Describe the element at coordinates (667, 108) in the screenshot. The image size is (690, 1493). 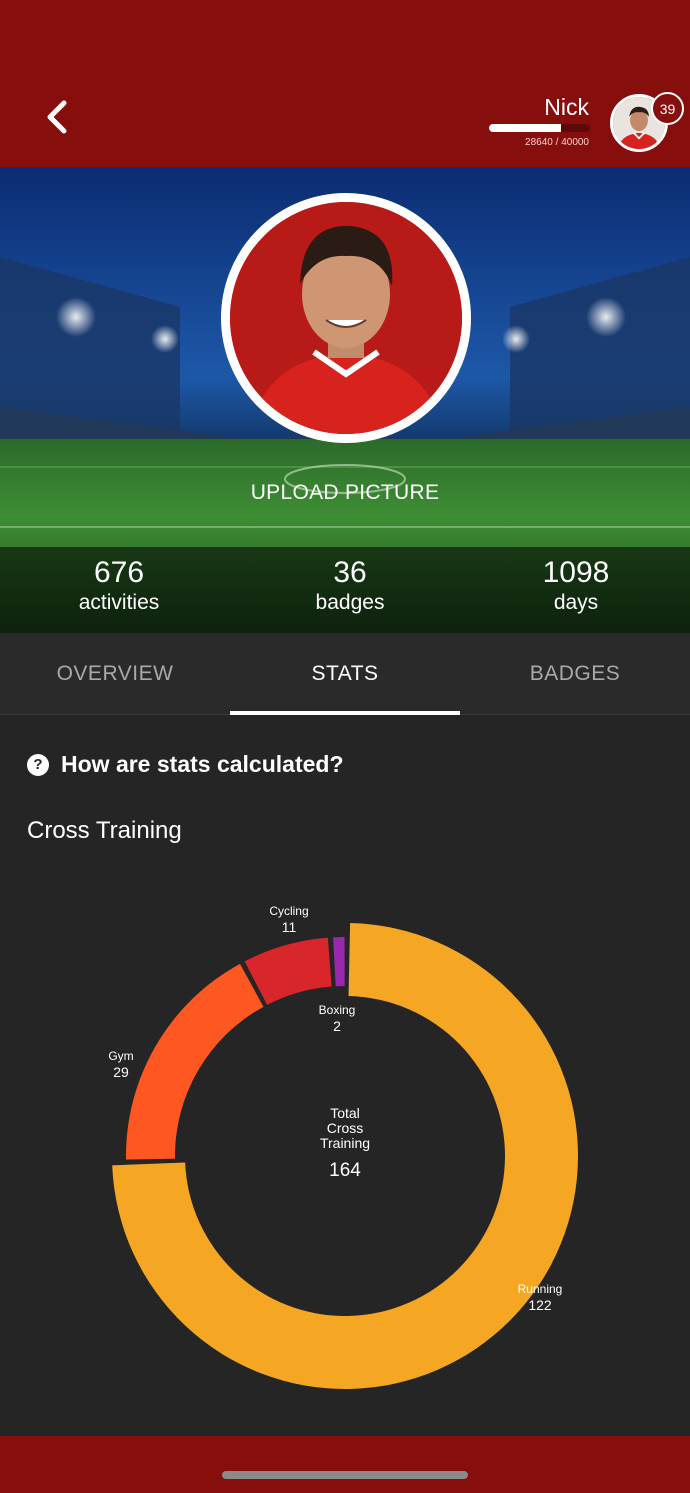
I see `level-badge: 39` at that location.